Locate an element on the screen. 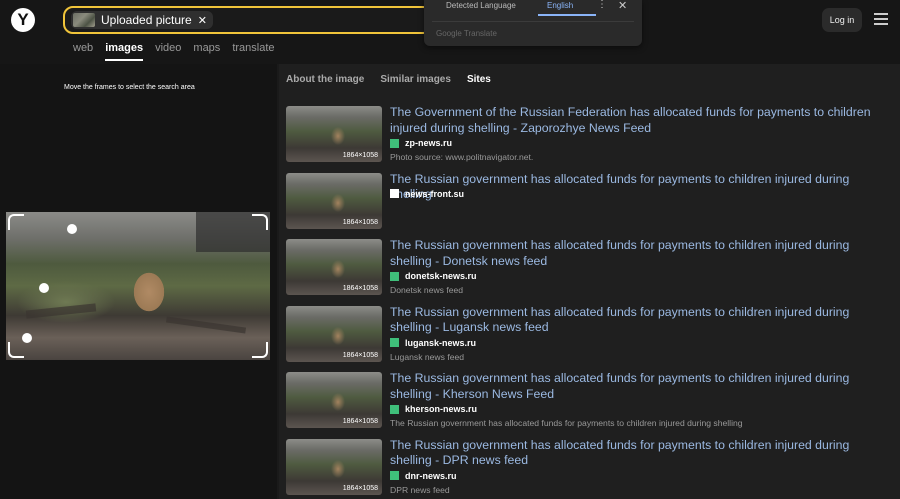 This screenshot has width=900, height=499. tab-web: web is located at coordinates (83, 51).